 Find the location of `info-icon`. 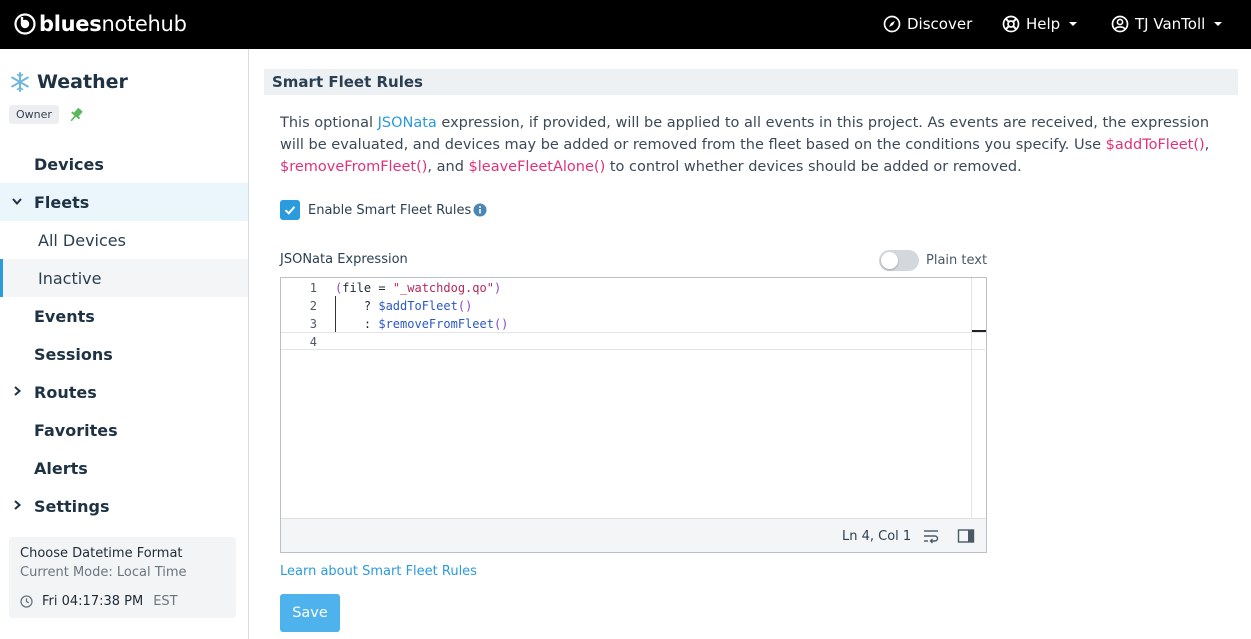

info-icon is located at coordinates (480, 210).